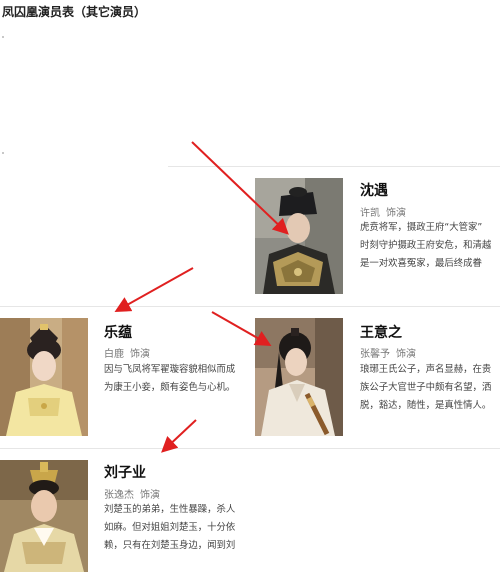 The image size is (500, 572). I want to click on desc-line: 如麻。但对姐姐刘楚玉，十分依, so click(170, 527).